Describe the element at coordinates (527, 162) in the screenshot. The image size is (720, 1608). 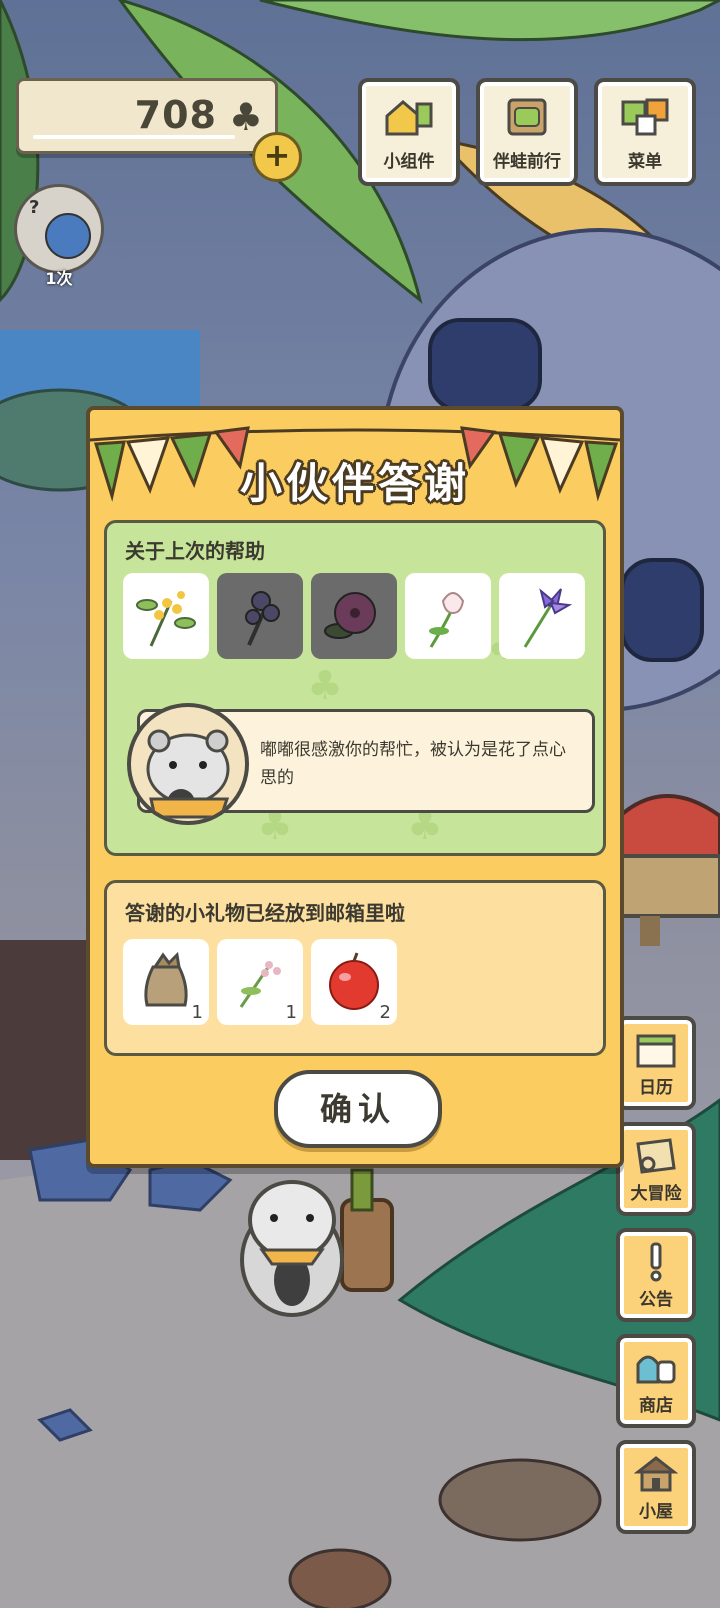
I see `frog-journey-label: 伴蛙前行` at that location.